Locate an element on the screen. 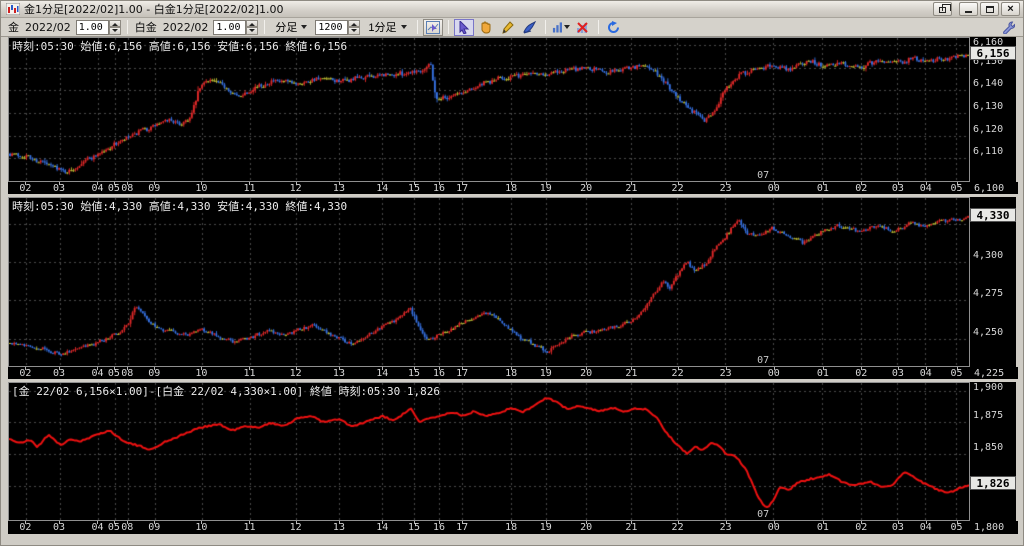 The width and height of the screenshot is (1024, 546). bar-count-spinner is located at coordinates (338, 27).